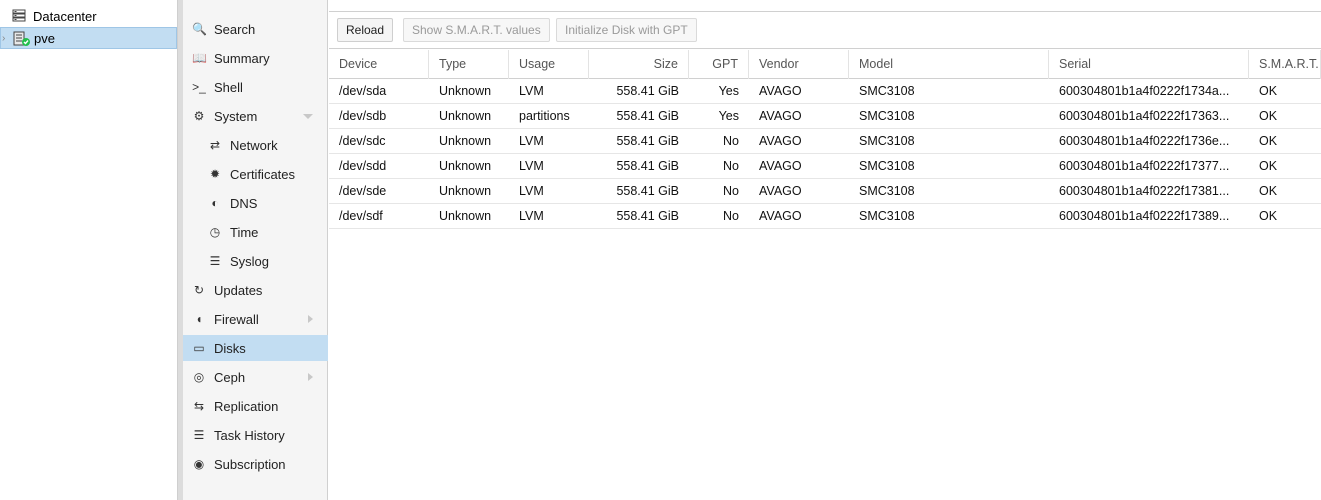 The height and width of the screenshot is (500, 1321). I want to click on column-header-device: Device, so click(379, 64).